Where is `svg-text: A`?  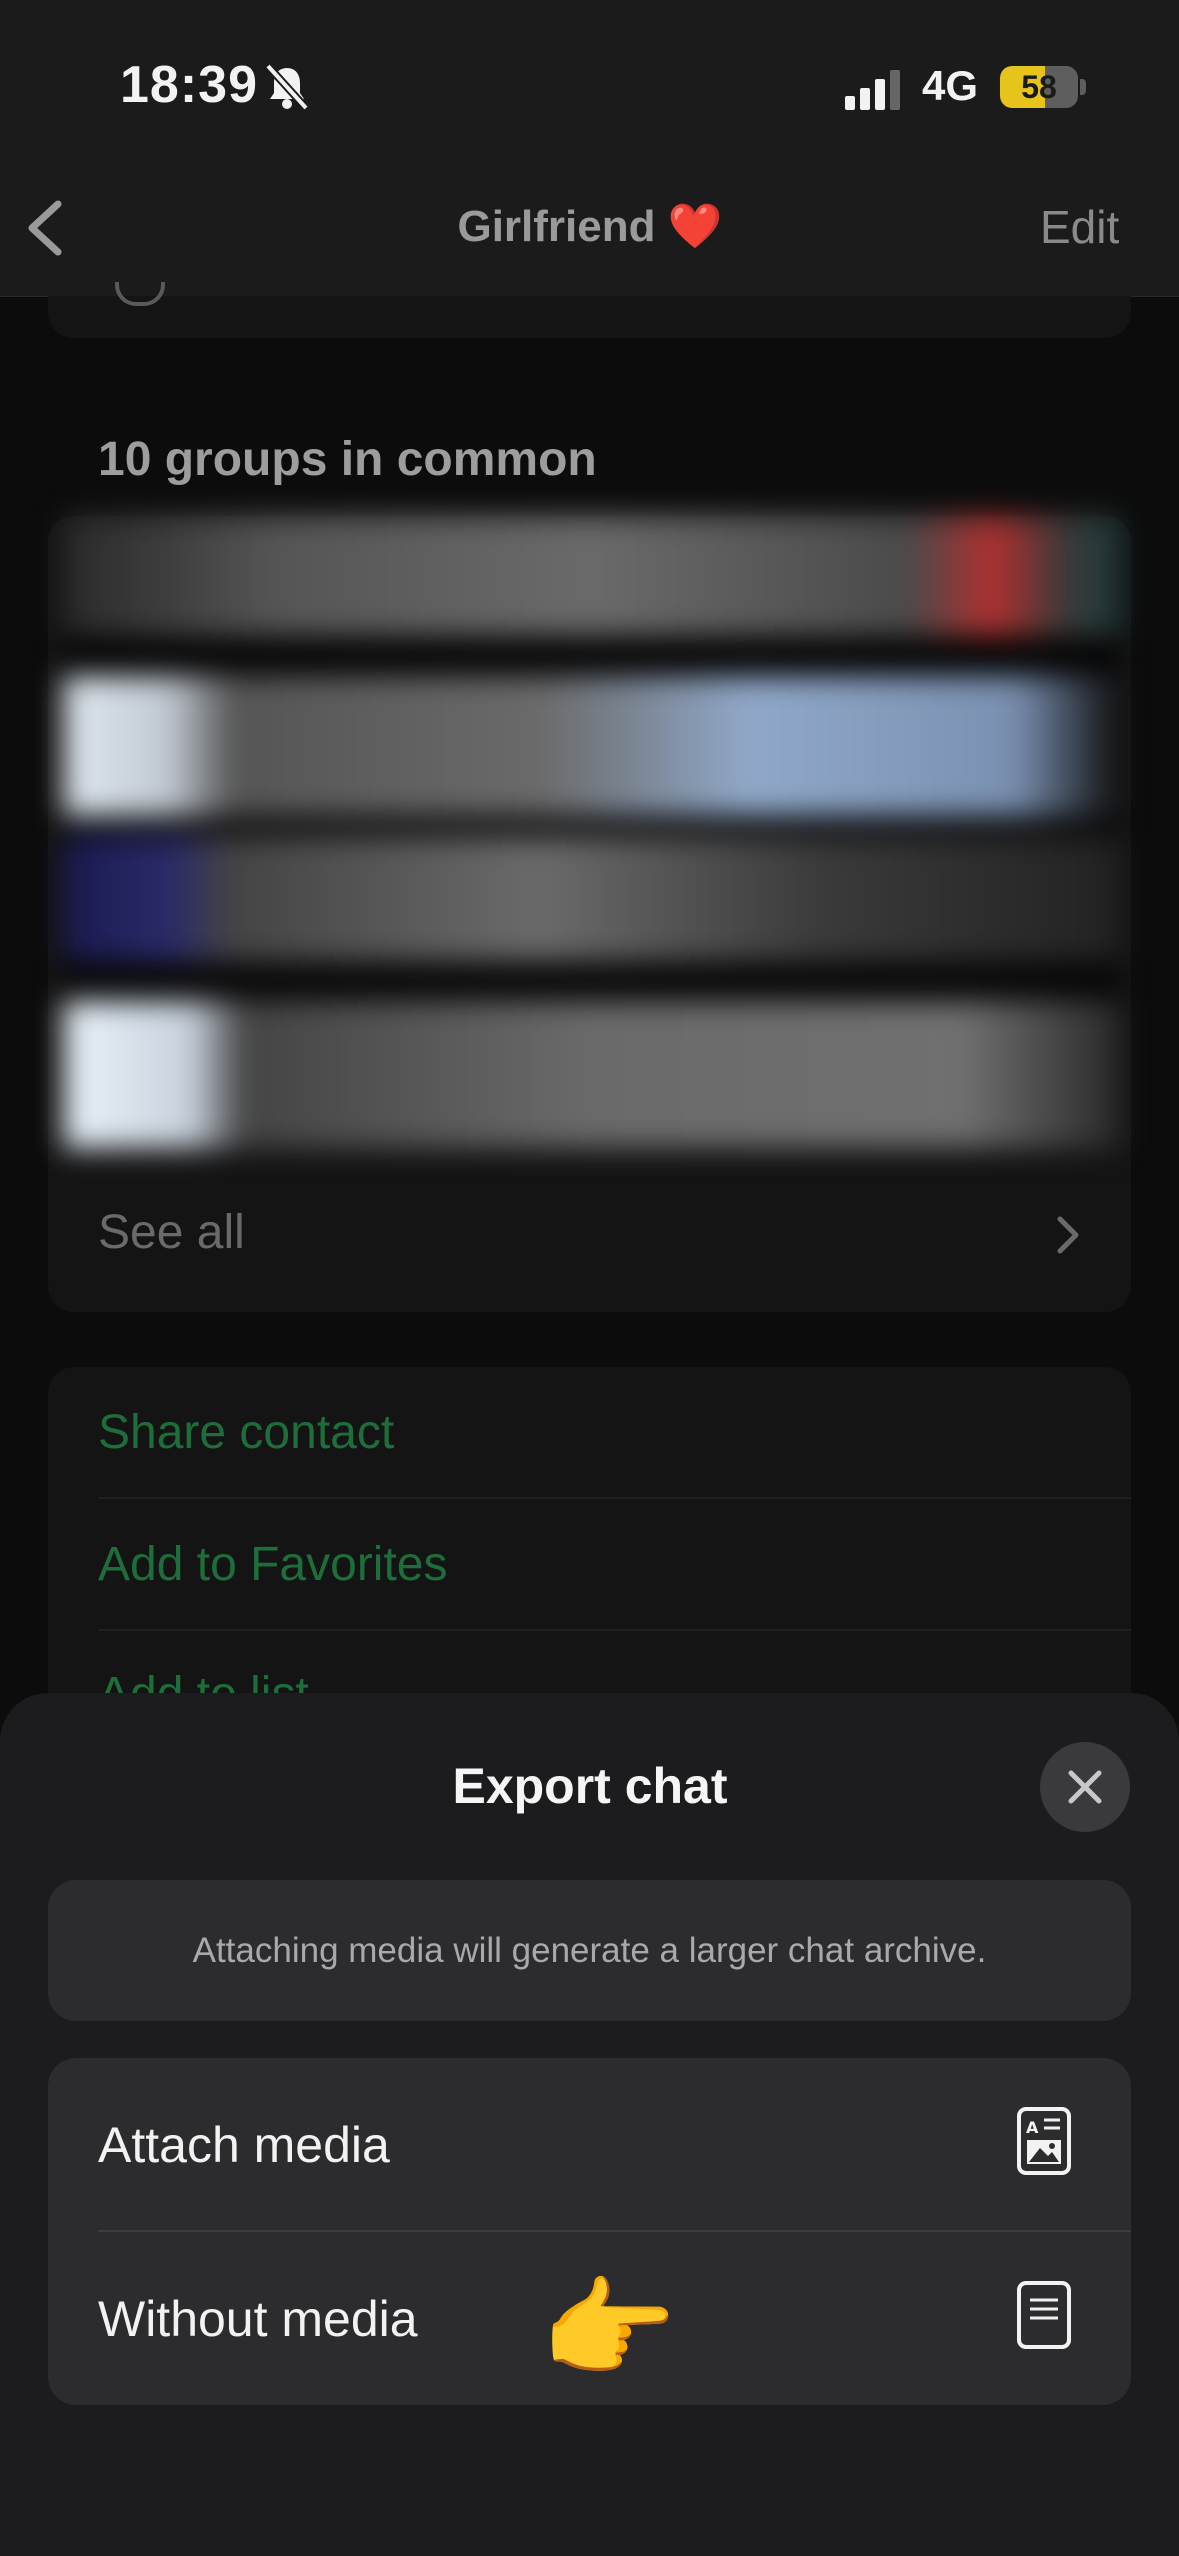 svg-text: A is located at coordinates (1032, 2127).